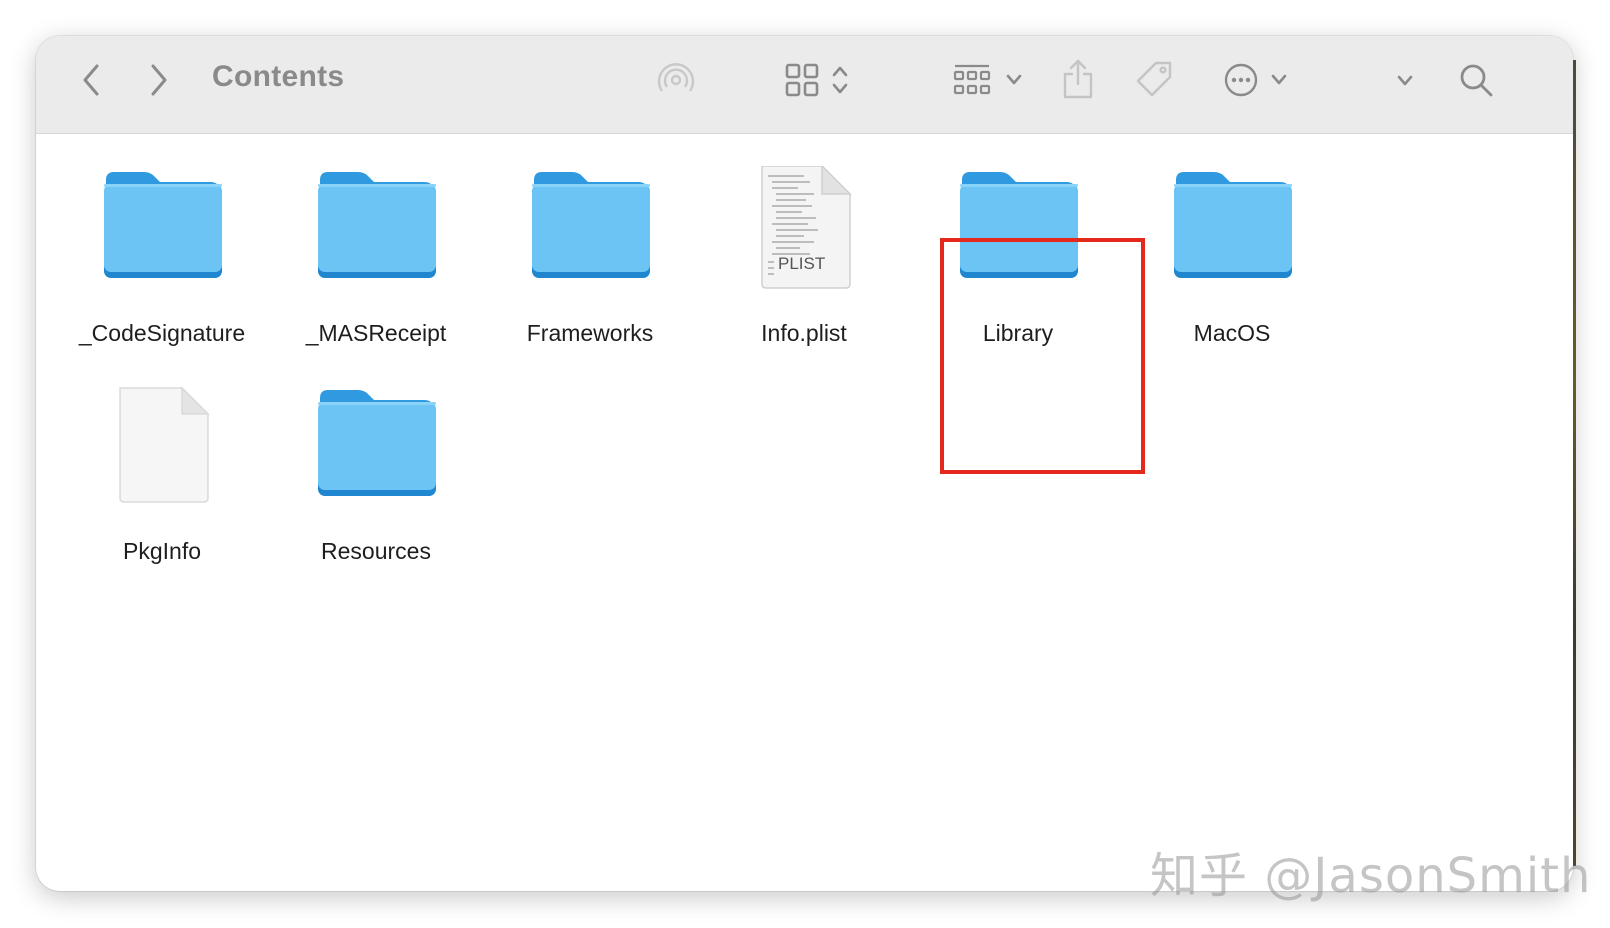 The height and width of the screenshot is (928, 1610). I want to click on tag-button, so click(1154, 79).